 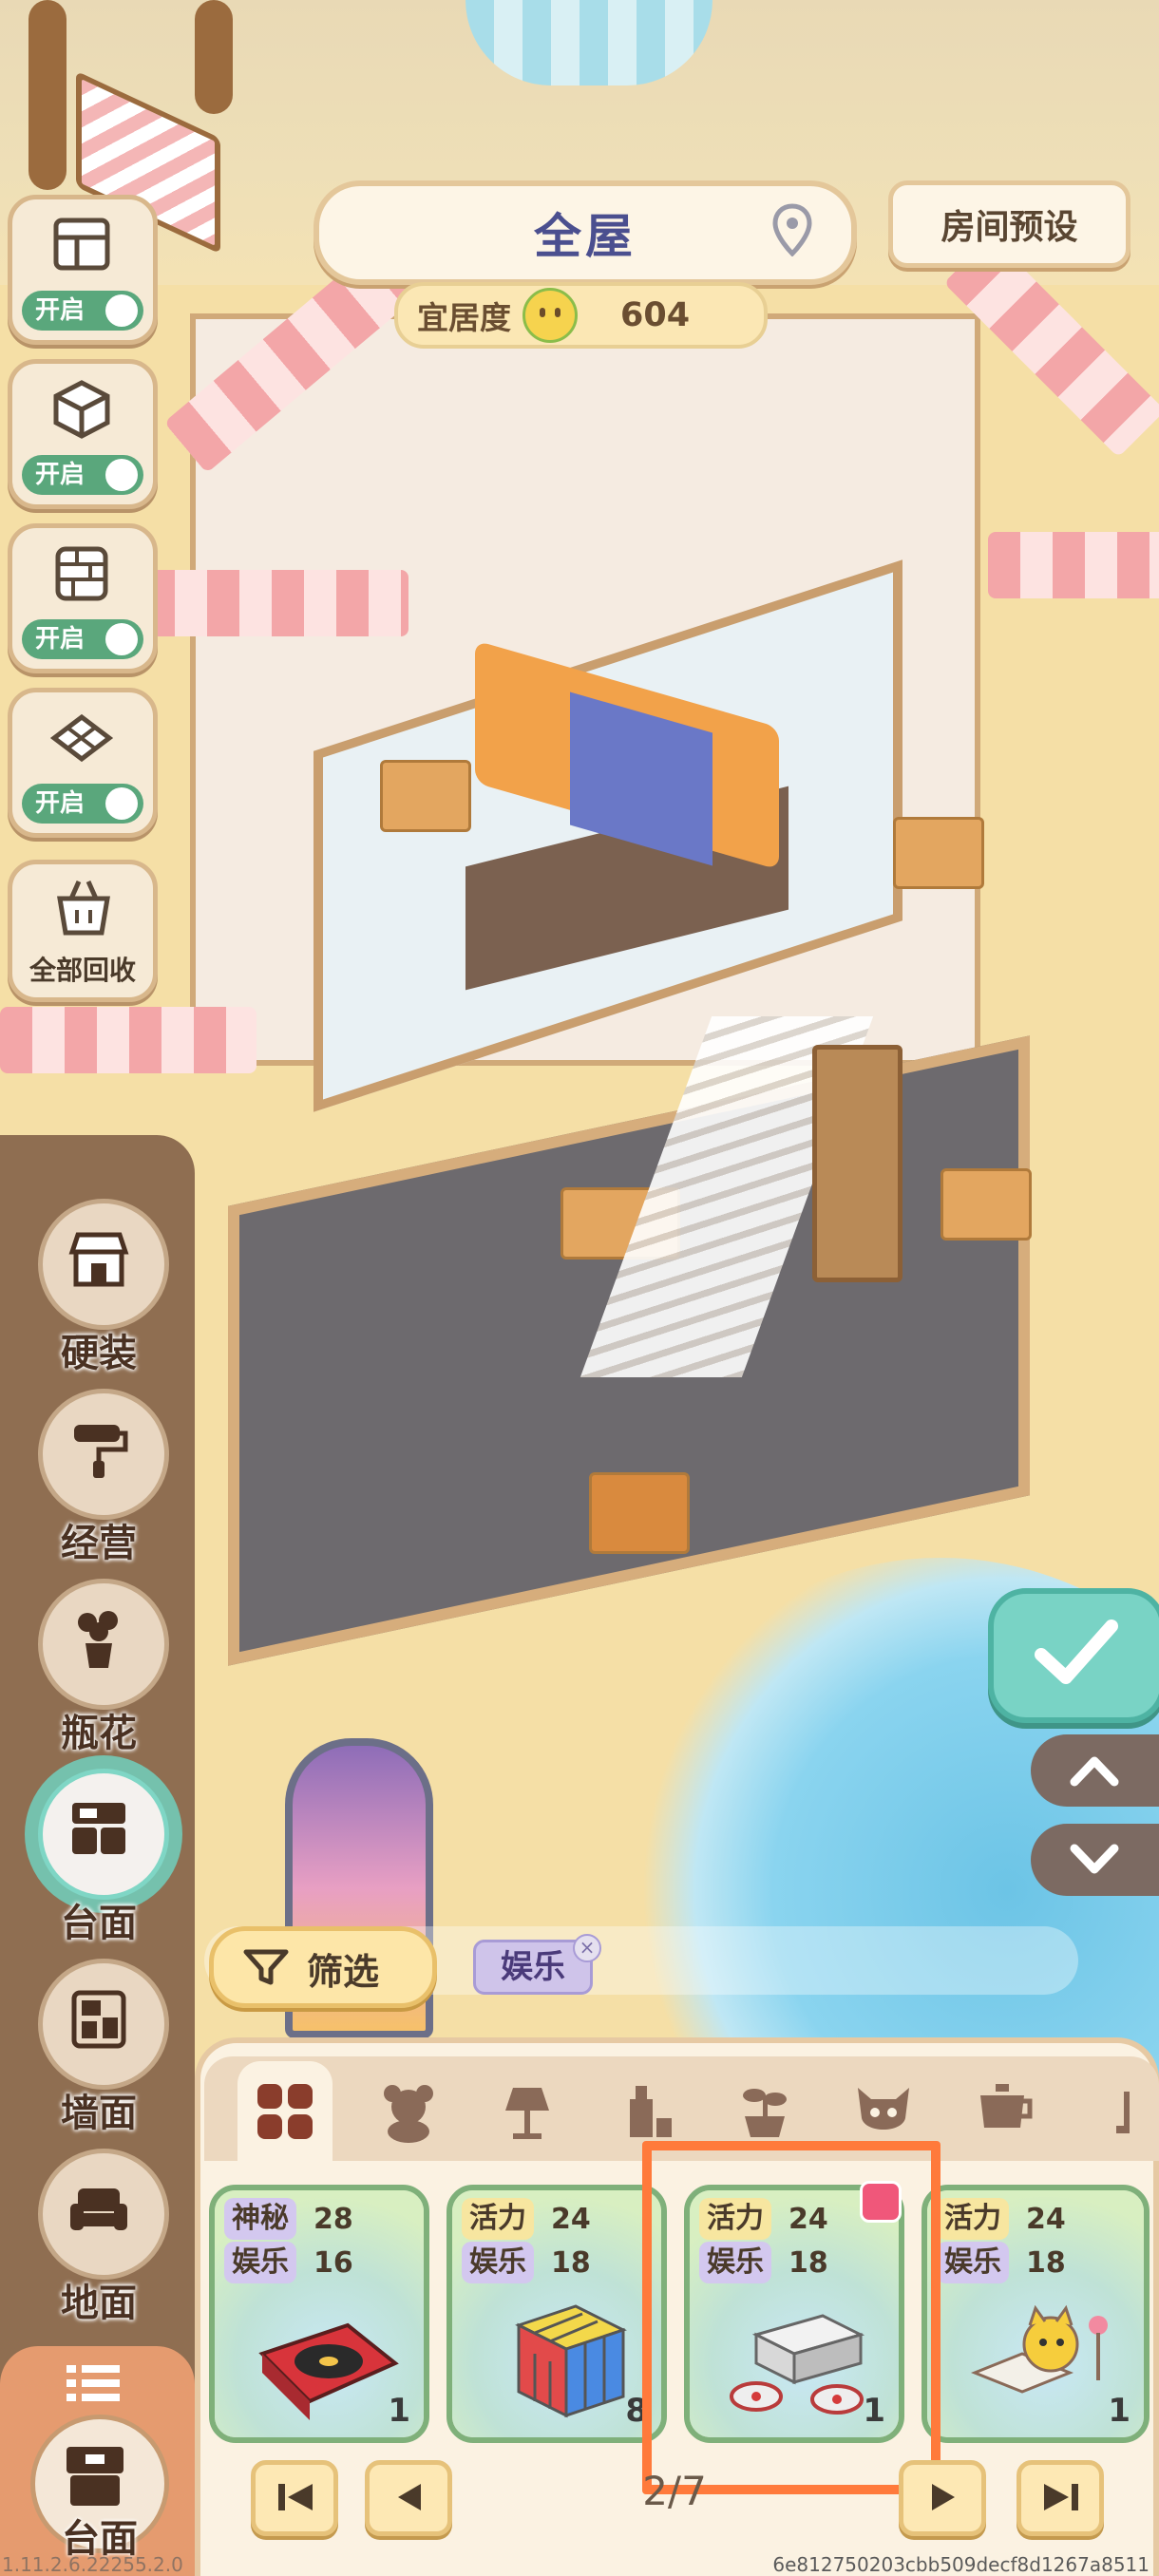 I want to click on rubiks-cube-art, so click(x=571, y=2361).